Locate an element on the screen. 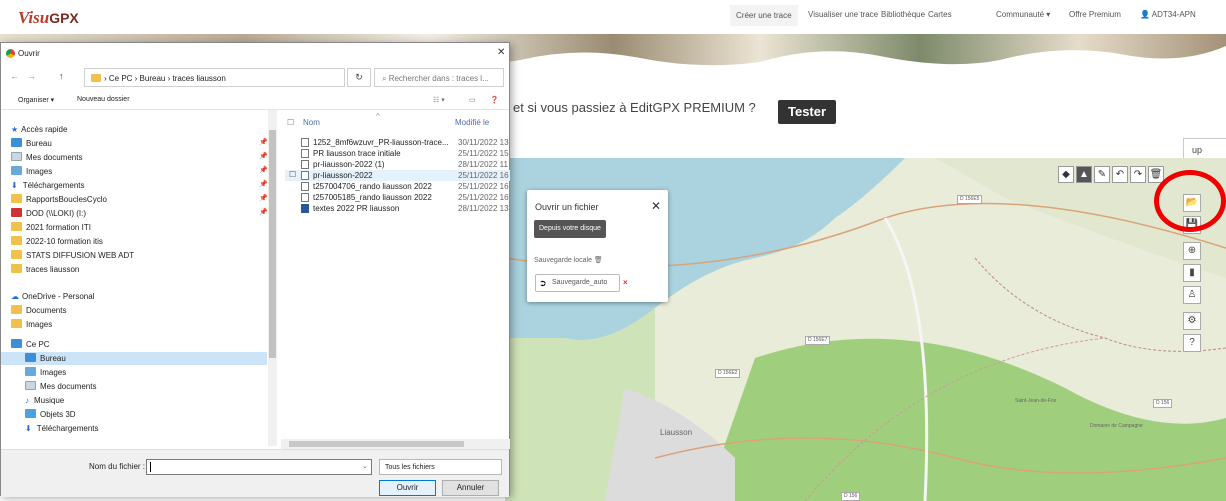  nav-create-trace: Créer une trace is located at coordinates (764, 15).